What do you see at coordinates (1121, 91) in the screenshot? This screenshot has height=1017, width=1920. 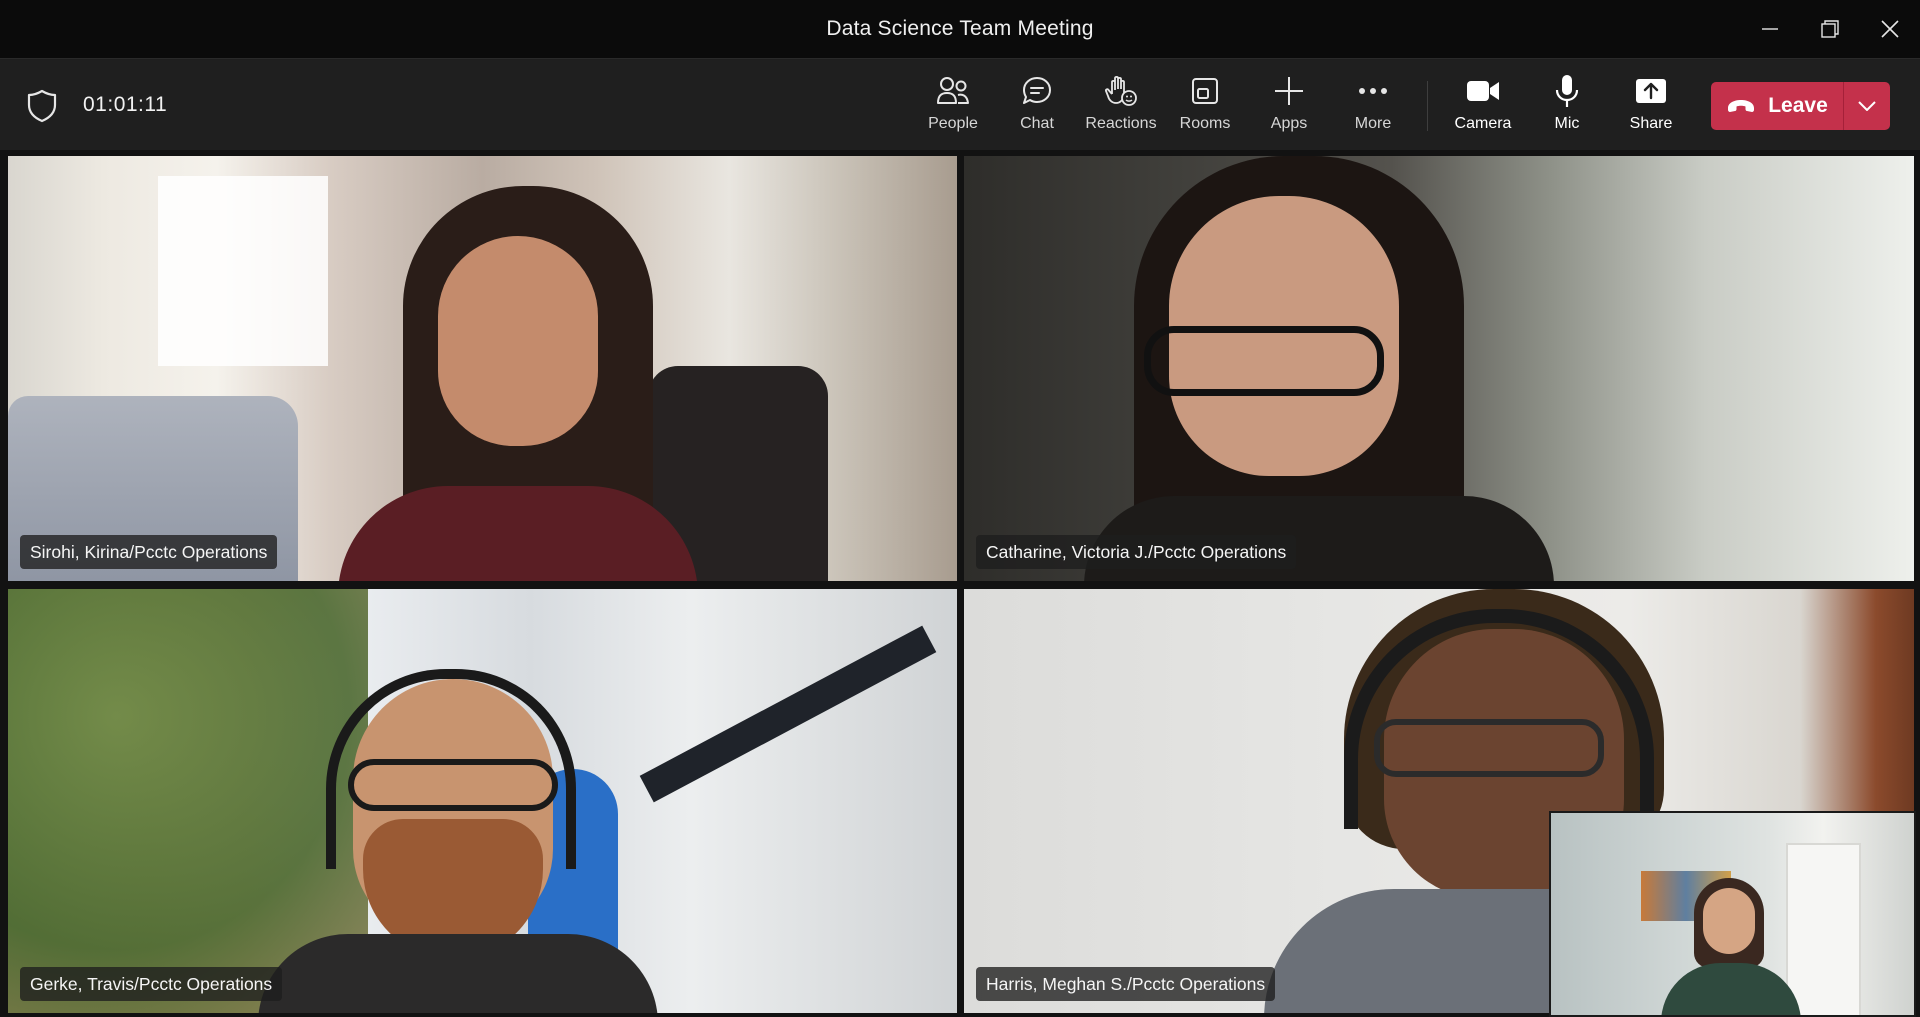 I see `raised-hand-icon` at bounding box center [1121, 91].